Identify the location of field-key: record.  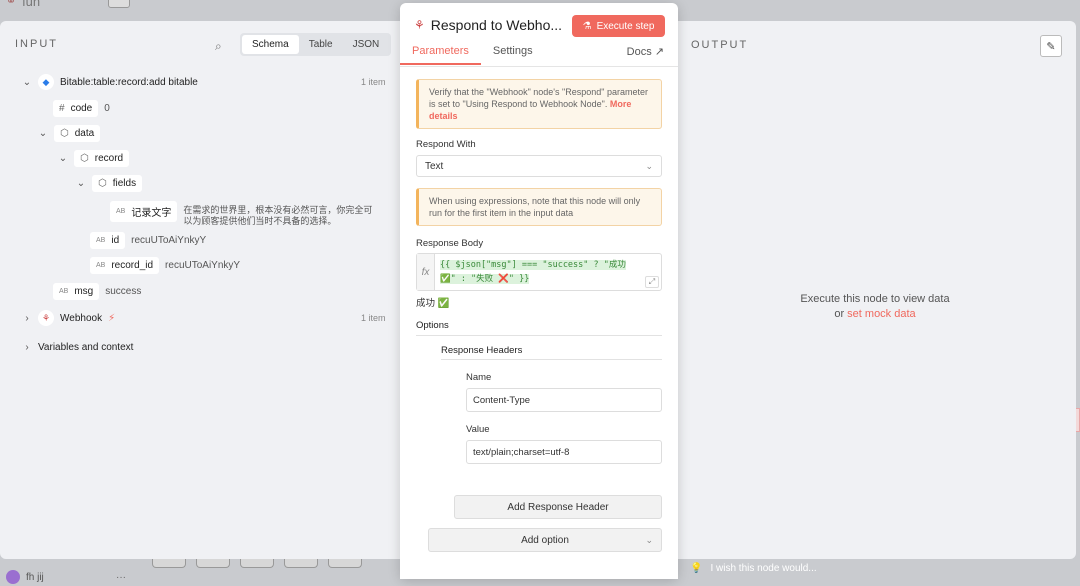
(109, 158).